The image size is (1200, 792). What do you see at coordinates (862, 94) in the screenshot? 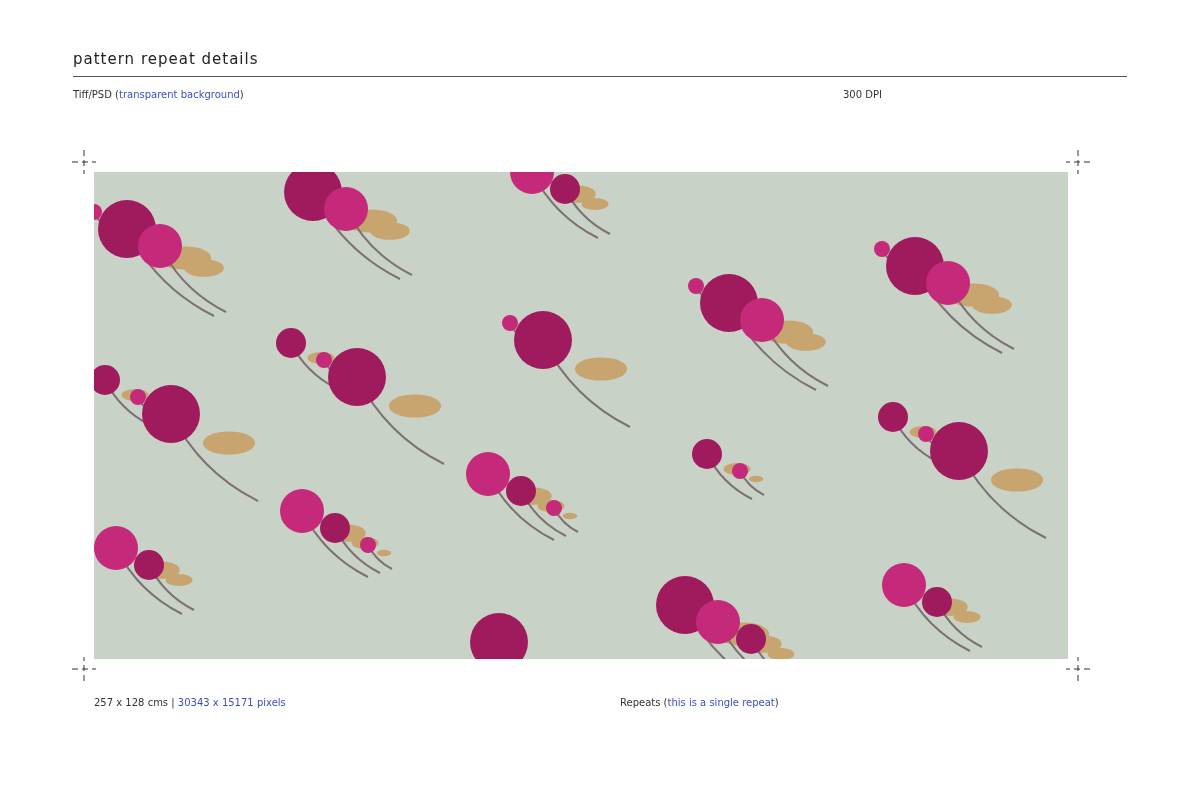
I see `resolution-text: 300 DPI` at bounding box center [862, 94].